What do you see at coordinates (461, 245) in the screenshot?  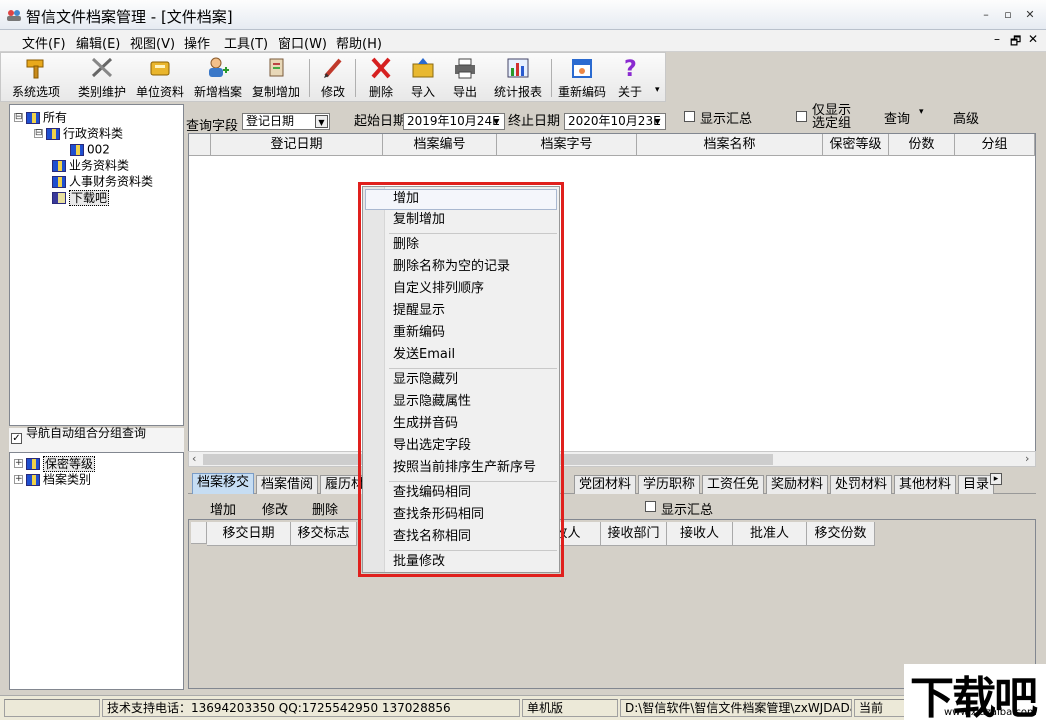 I see `ctx-delete: 删除` at bounding box center [461, 245].